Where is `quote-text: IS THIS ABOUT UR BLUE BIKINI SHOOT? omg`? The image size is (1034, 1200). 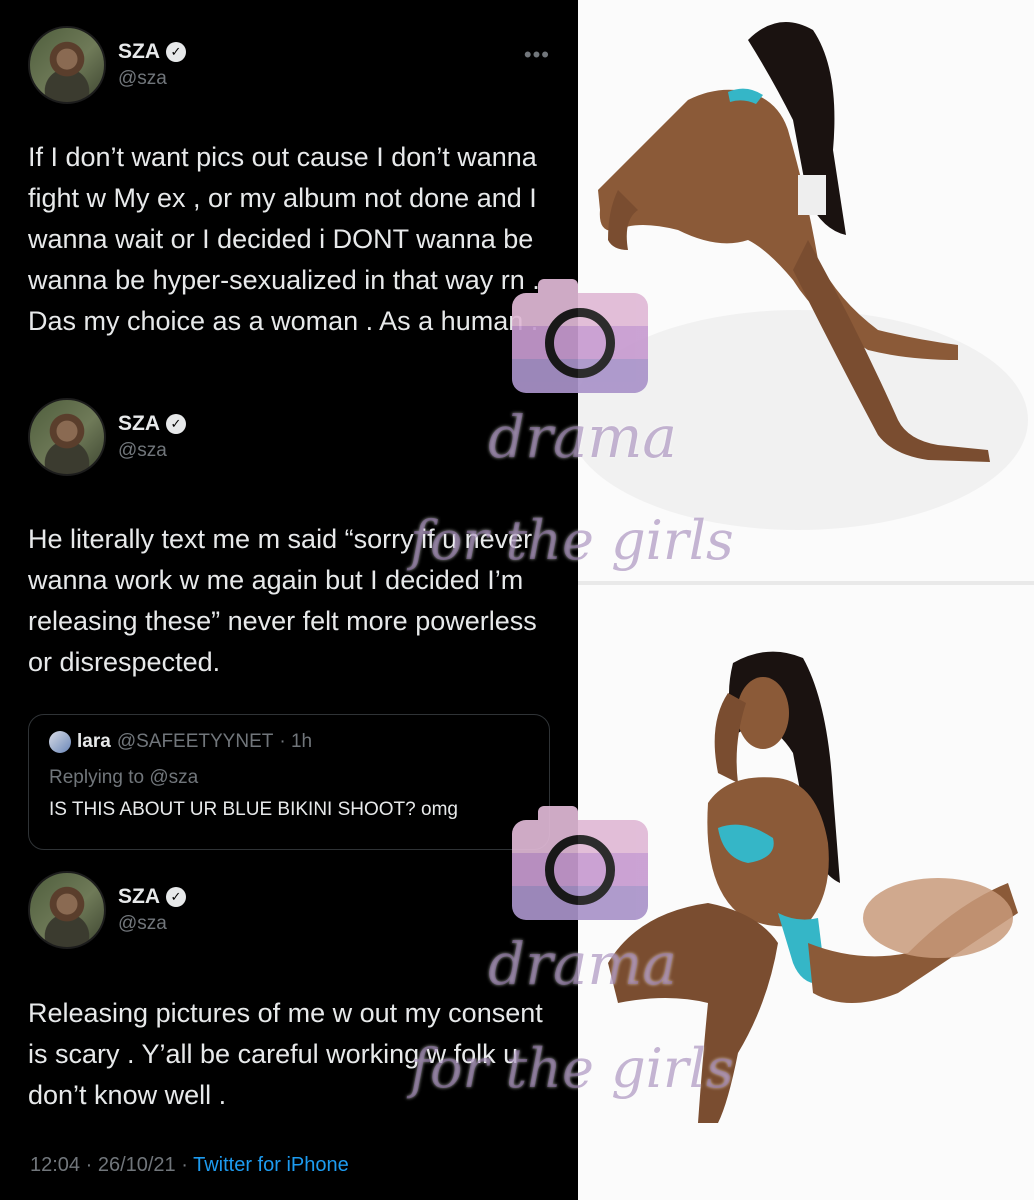 quote-text: IS THIS ABOUT UR BLUE BIKINI SHOOT? omg is located at coordinates (253, 809).